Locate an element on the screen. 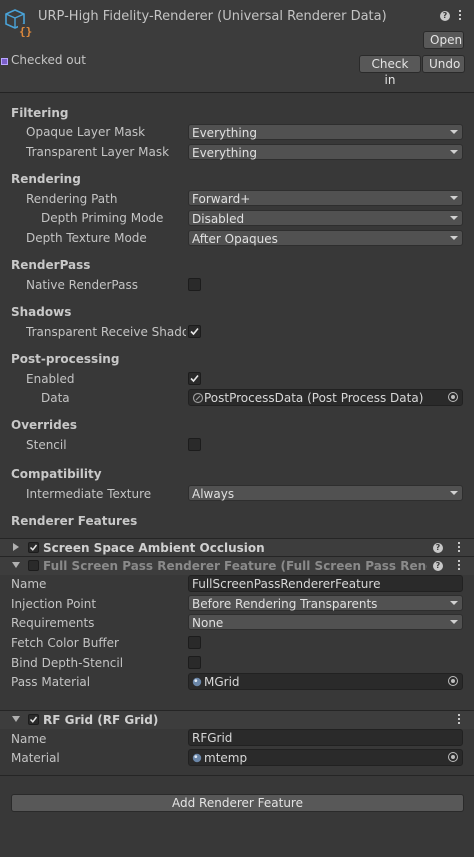 The width and height of the screenshot is (474, 857). add-renderer-feature-button: Add Renderer Feature is located at coordinates (237, 803).